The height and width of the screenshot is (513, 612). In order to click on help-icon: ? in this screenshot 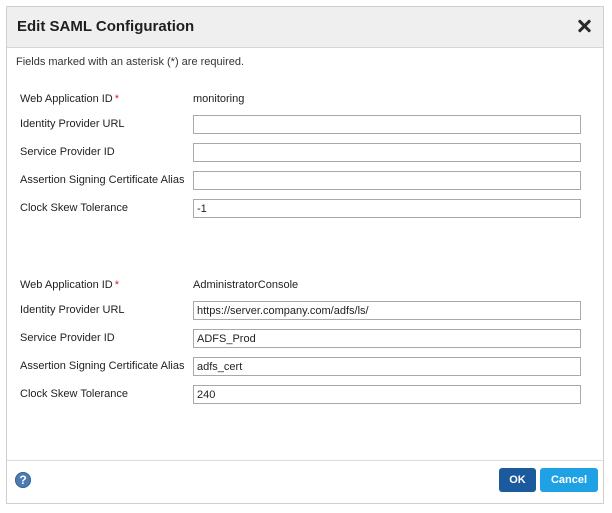, I will do `click(23, 480)`.